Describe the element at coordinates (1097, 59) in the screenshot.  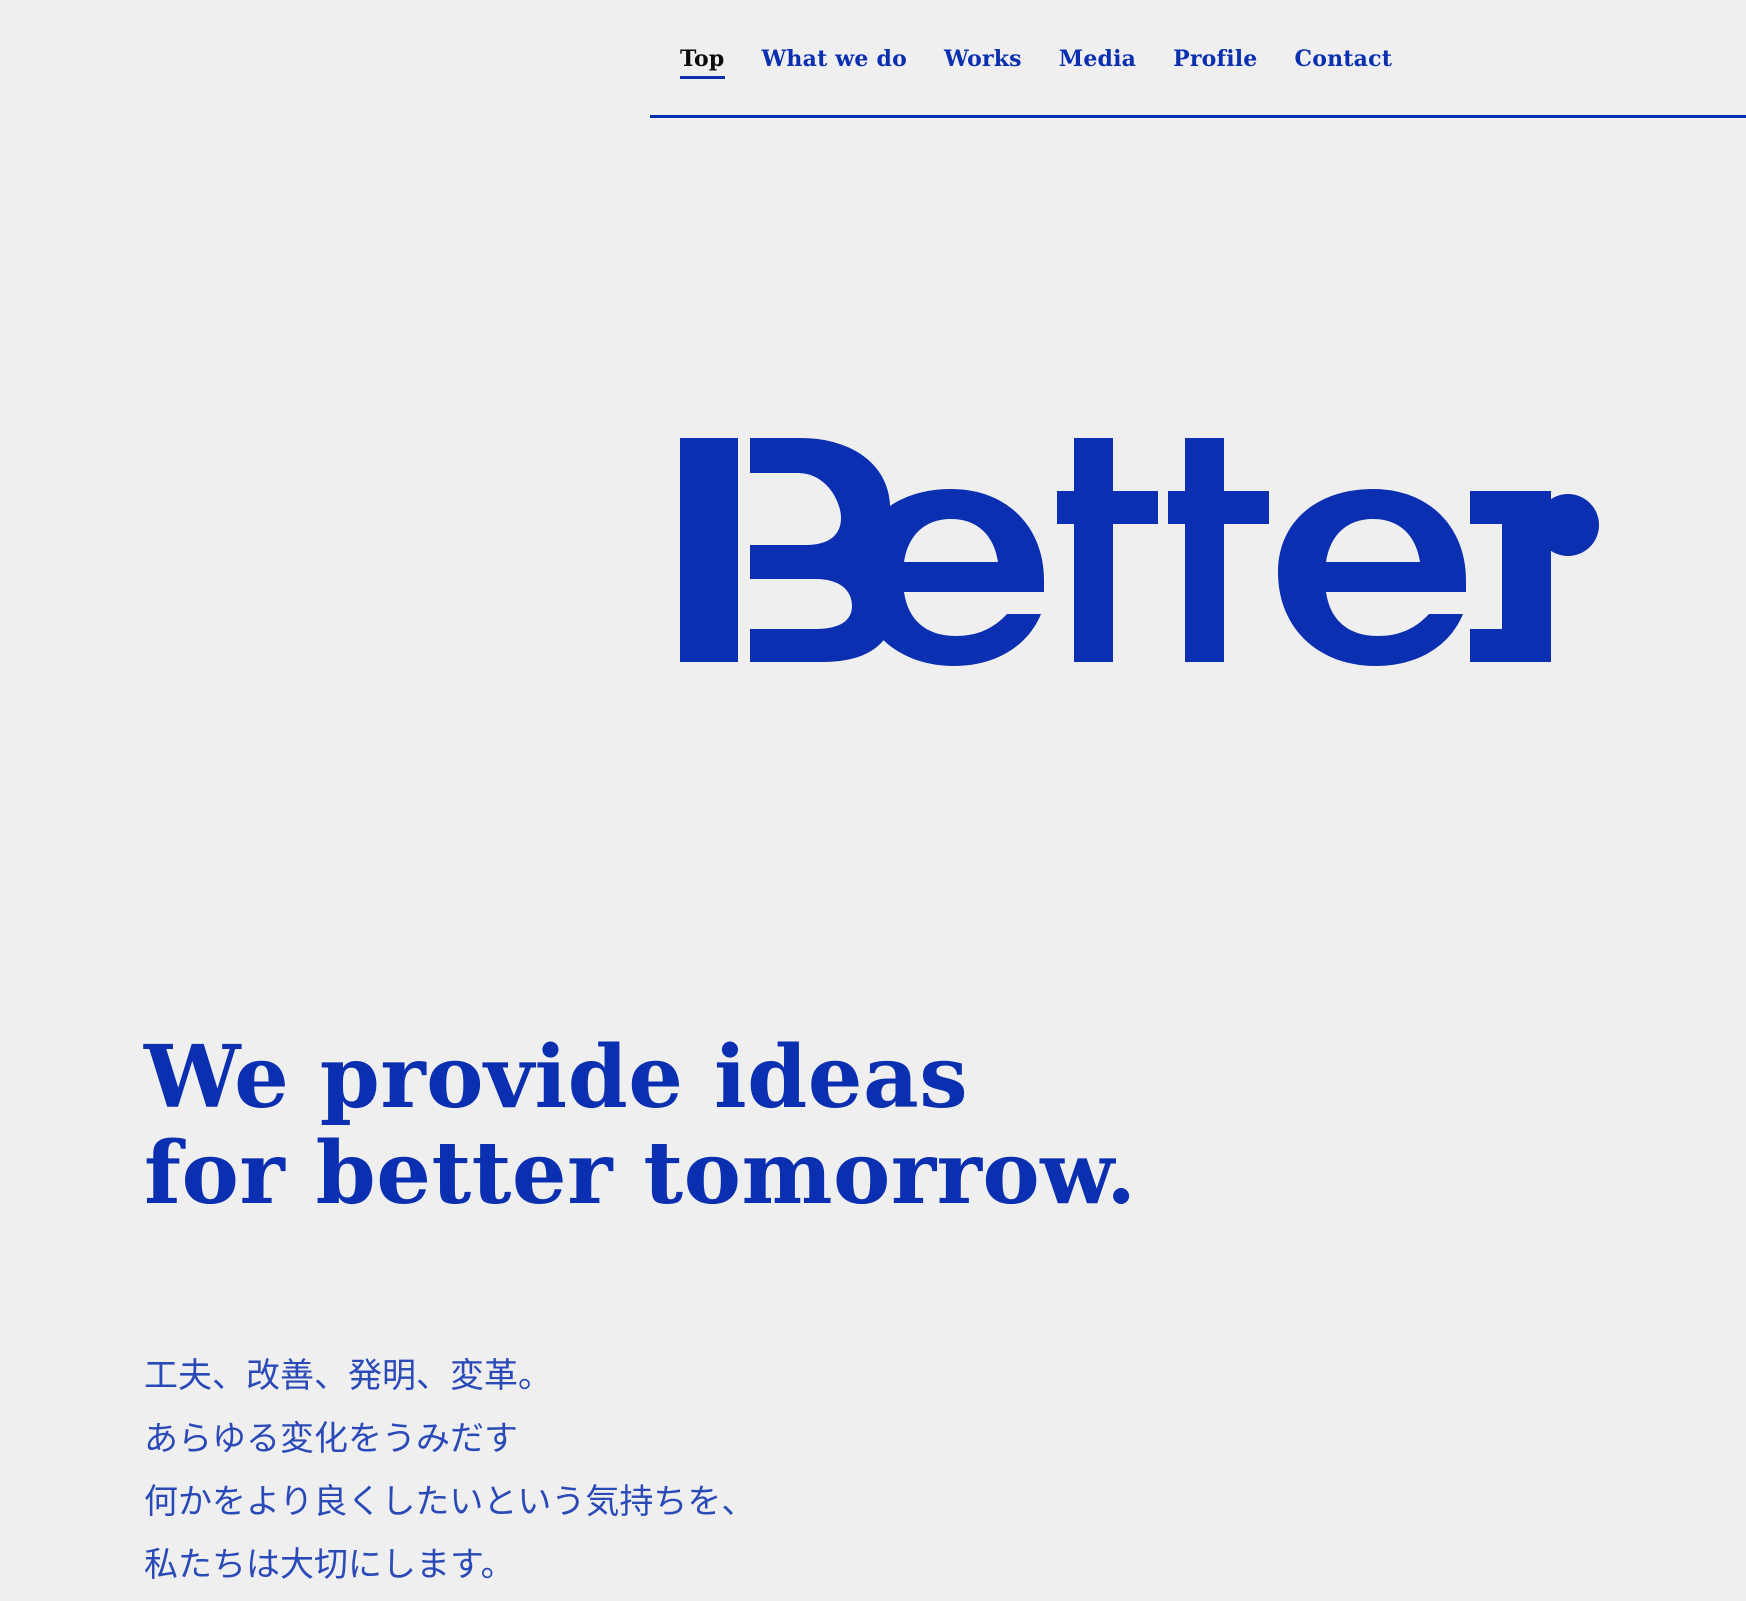
I see `nav-link-media: Media` at that location.